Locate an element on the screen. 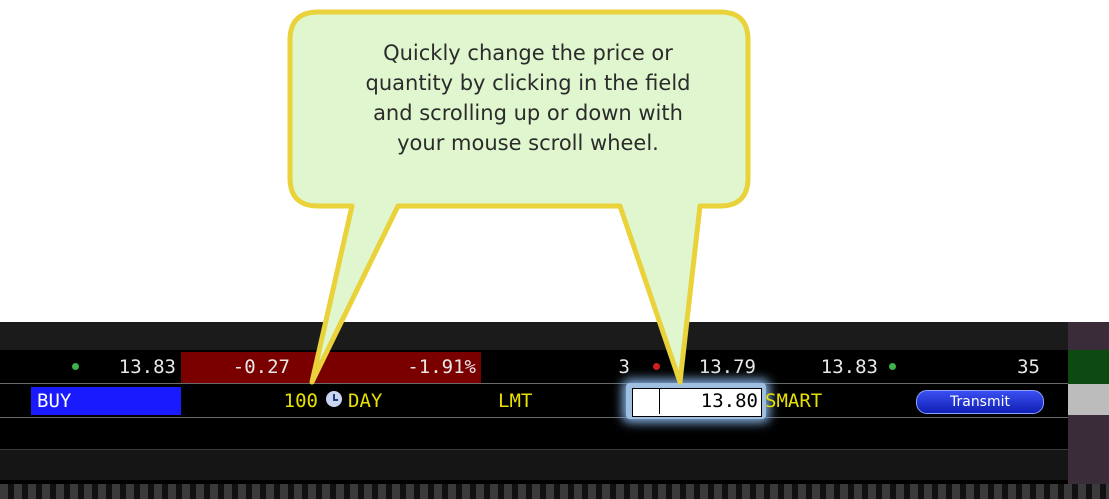  change-percent: -1.91% is located at coordinates (441, 367).